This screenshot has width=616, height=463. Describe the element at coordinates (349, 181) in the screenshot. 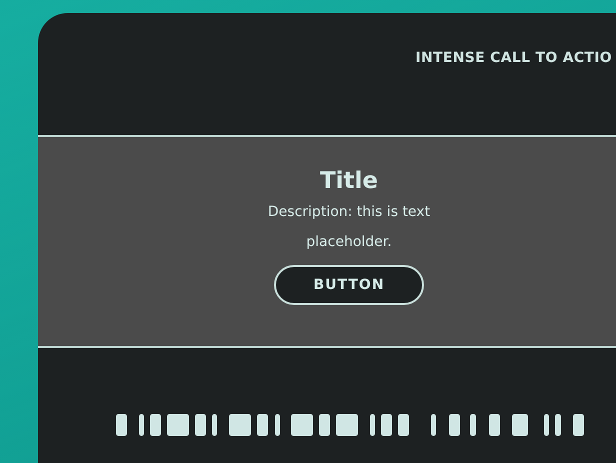

I see `banner-title: Title` at that location.